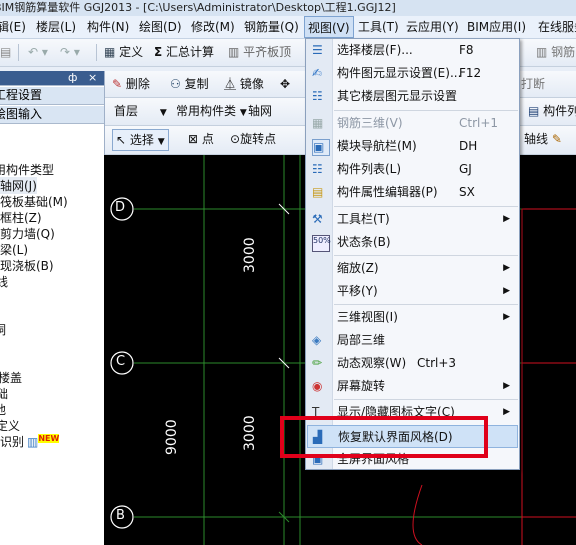 This screenshot has height=545, width=576. I want to click on component-list-button: ▤ 构件列, so click(552, 111).